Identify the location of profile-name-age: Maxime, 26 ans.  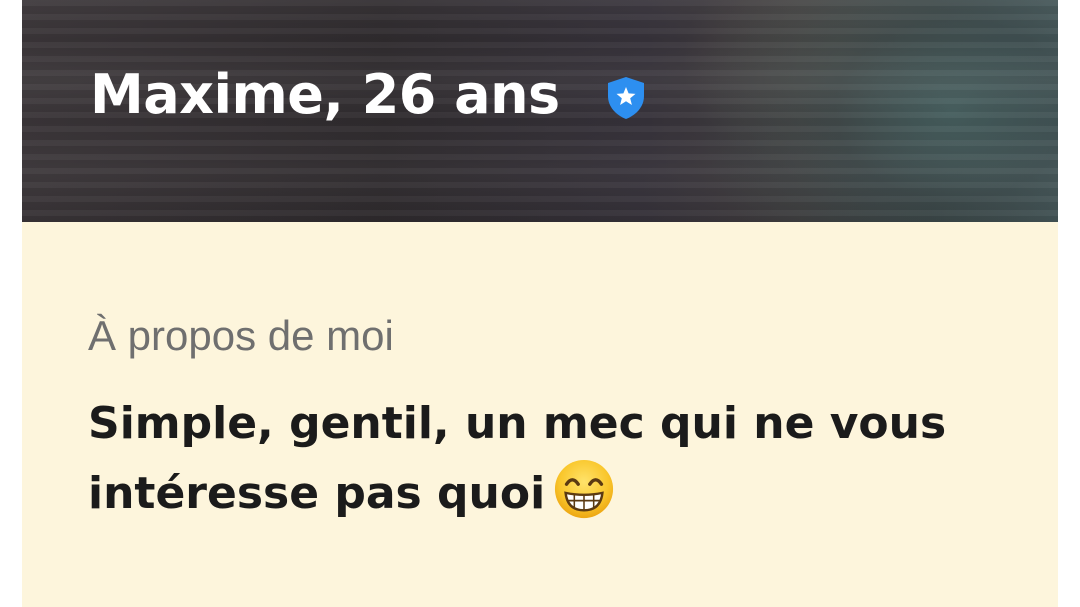
(325, 94).